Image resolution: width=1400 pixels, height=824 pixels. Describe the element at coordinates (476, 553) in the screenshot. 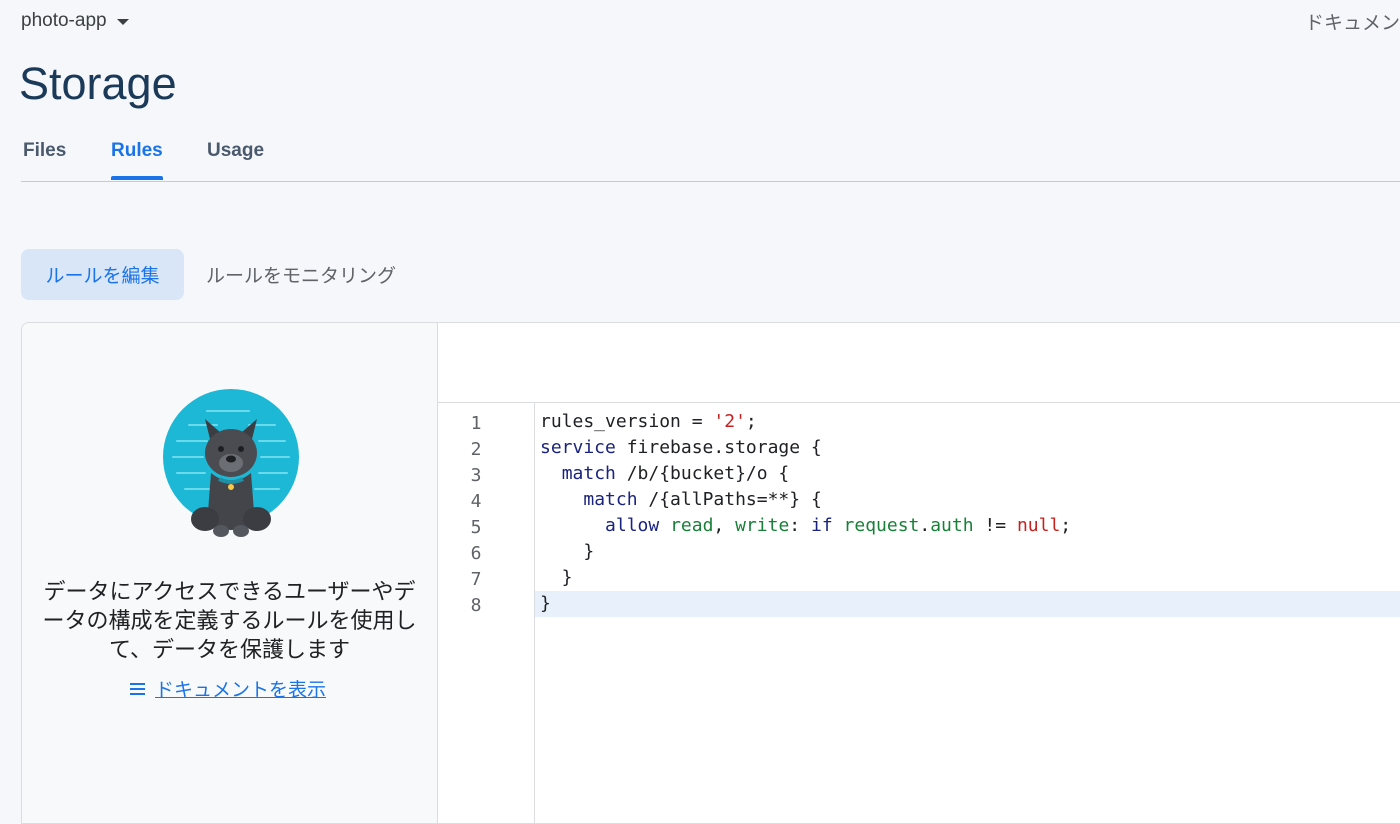

I see `line-number: 6` at that location.